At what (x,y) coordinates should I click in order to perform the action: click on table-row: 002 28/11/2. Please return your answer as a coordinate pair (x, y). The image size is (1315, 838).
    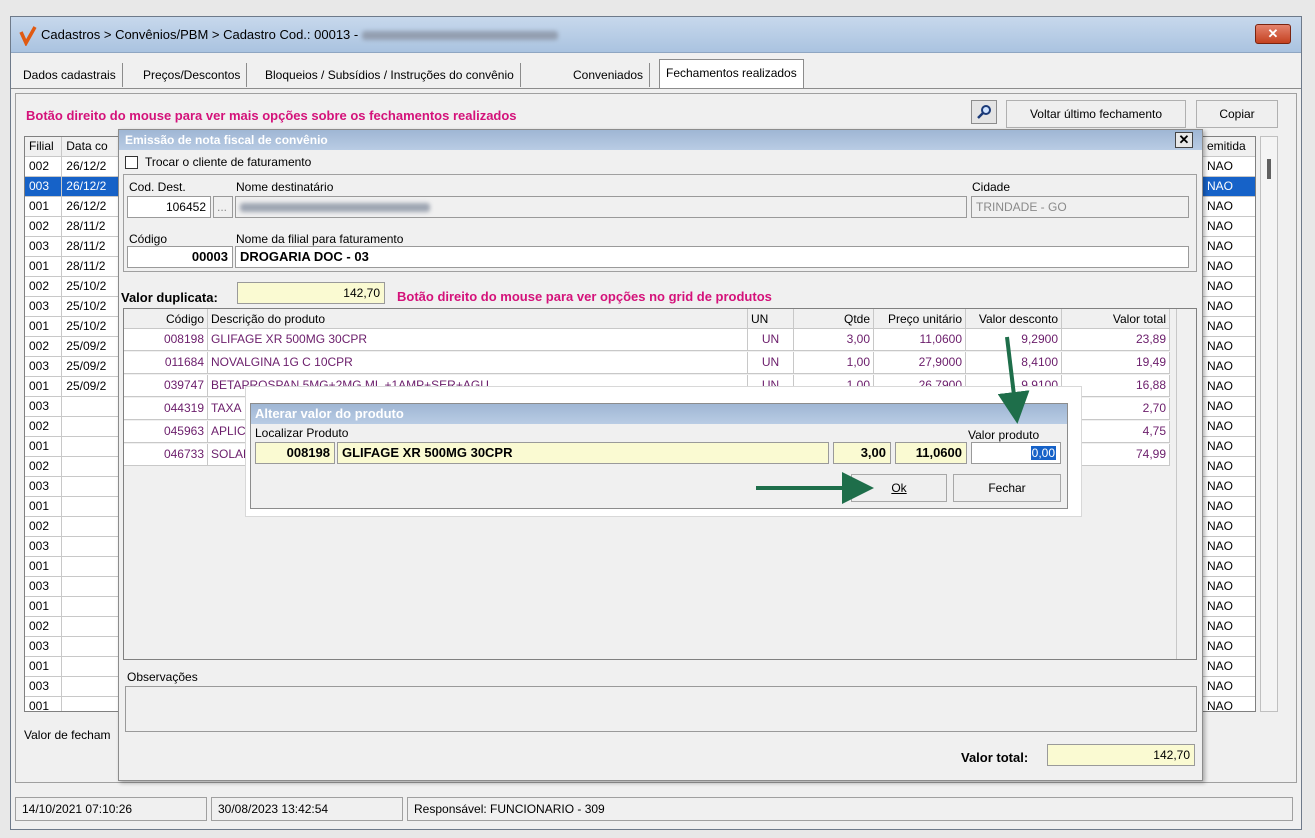
    Looking at the image, I should click on (74, 227).